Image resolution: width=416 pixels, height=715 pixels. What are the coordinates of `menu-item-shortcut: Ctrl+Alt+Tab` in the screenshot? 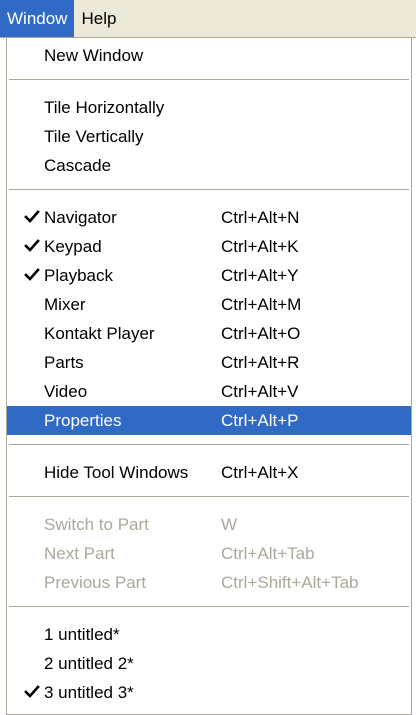 It's located at (268, 553).